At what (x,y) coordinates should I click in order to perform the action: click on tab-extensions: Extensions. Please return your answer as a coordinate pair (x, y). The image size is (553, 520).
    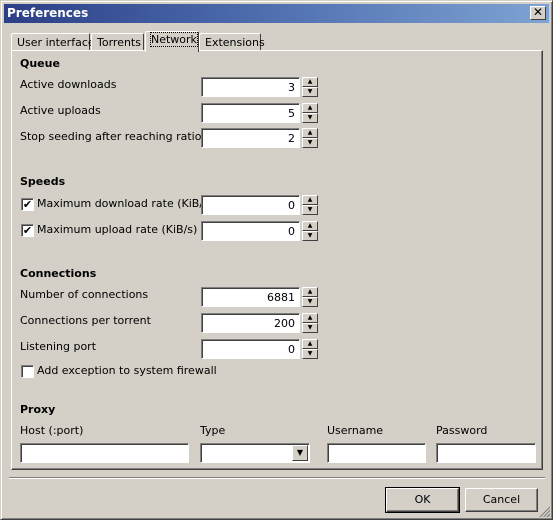
    Looking at the image, I should click on (232, 42).